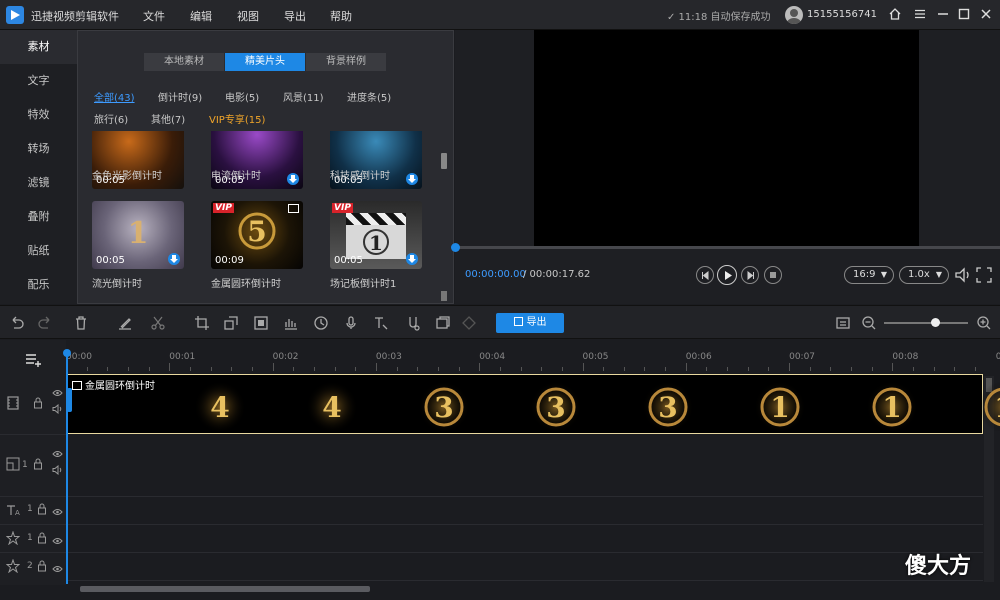 Image resolution: width=1000 pixels, height=600 pixels. I want to click on menu-export: 导出, so click(295, 16).